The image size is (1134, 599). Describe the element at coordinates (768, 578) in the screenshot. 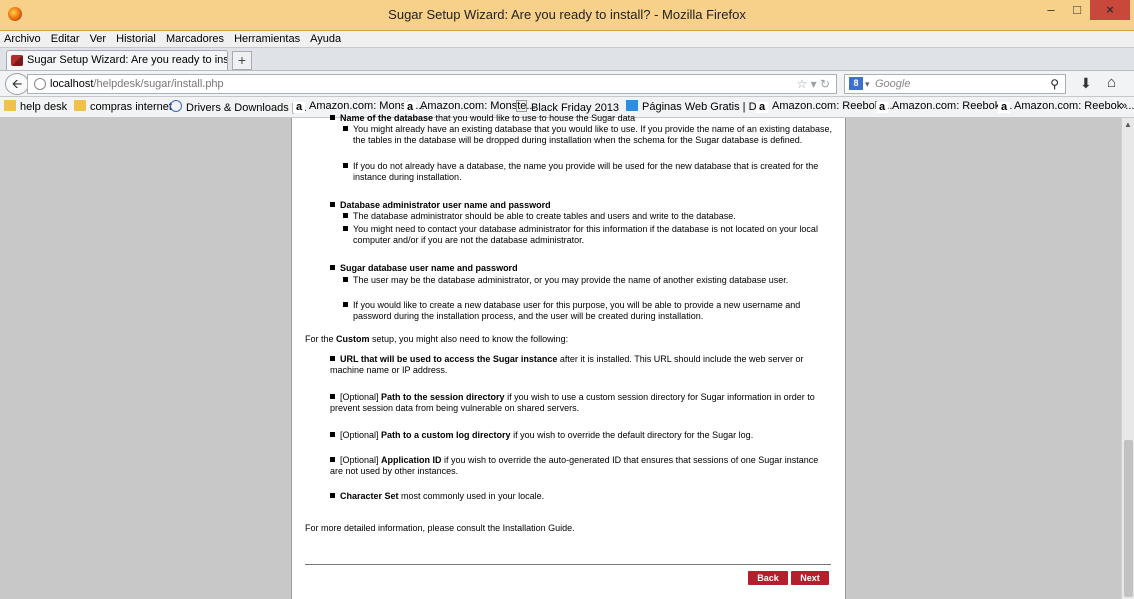

I see `back-button: Back` at that location.